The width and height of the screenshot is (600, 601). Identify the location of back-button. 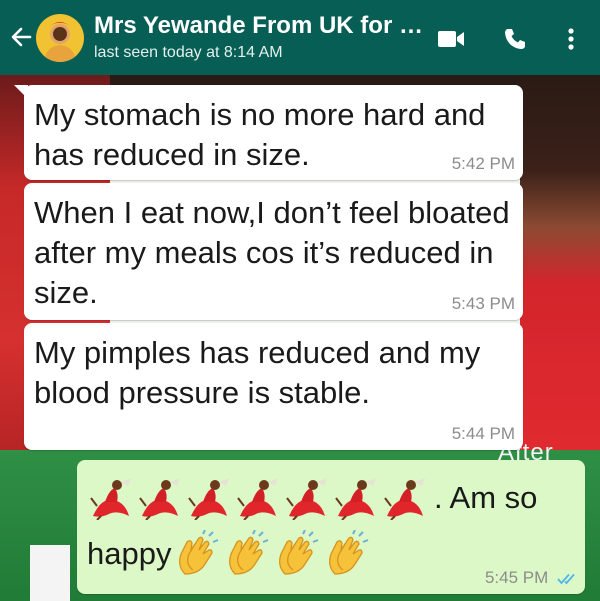
(21, 37).